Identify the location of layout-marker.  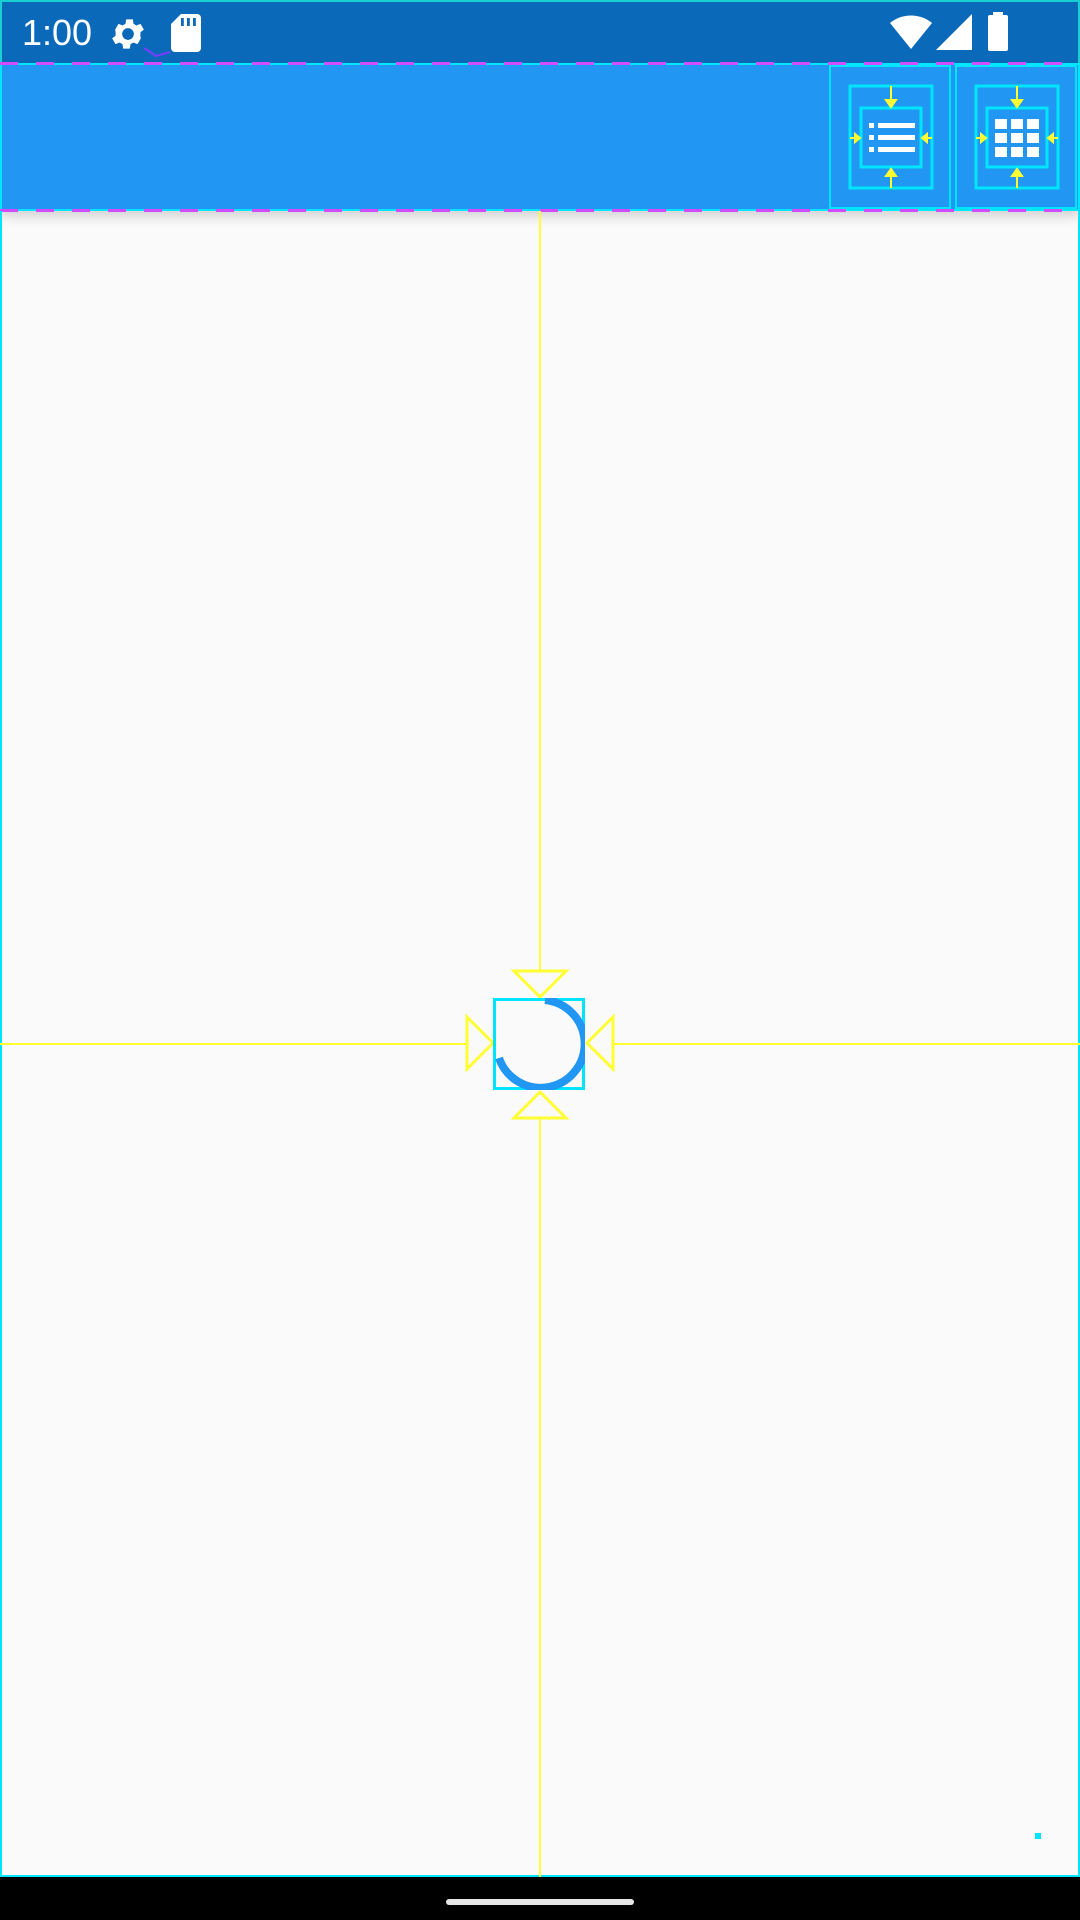
(1038, 1836).